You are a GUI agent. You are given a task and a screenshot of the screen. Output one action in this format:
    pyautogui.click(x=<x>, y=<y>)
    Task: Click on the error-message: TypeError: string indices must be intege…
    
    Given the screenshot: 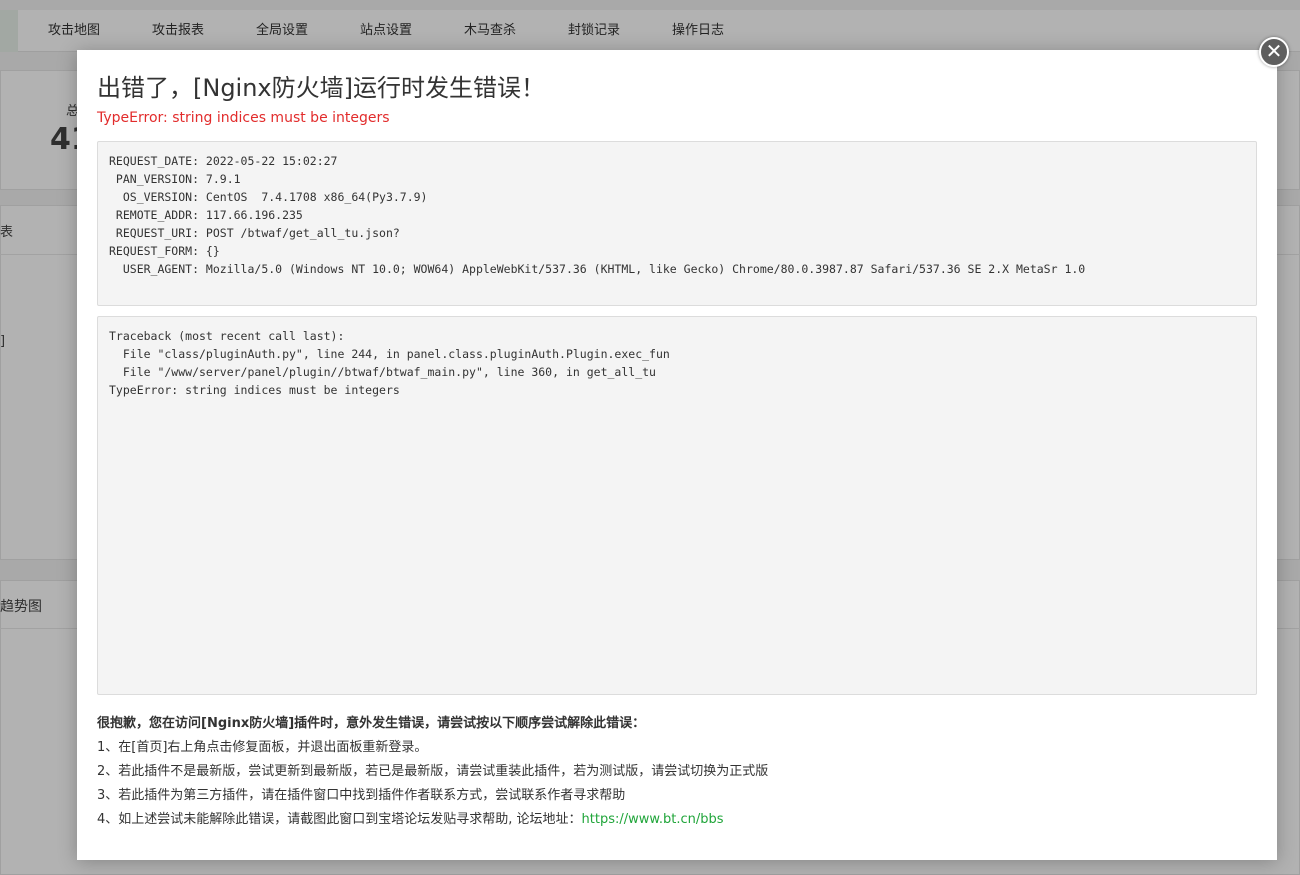 What is the action you would take?
    pyautogui.click(x=243, y=118)
    